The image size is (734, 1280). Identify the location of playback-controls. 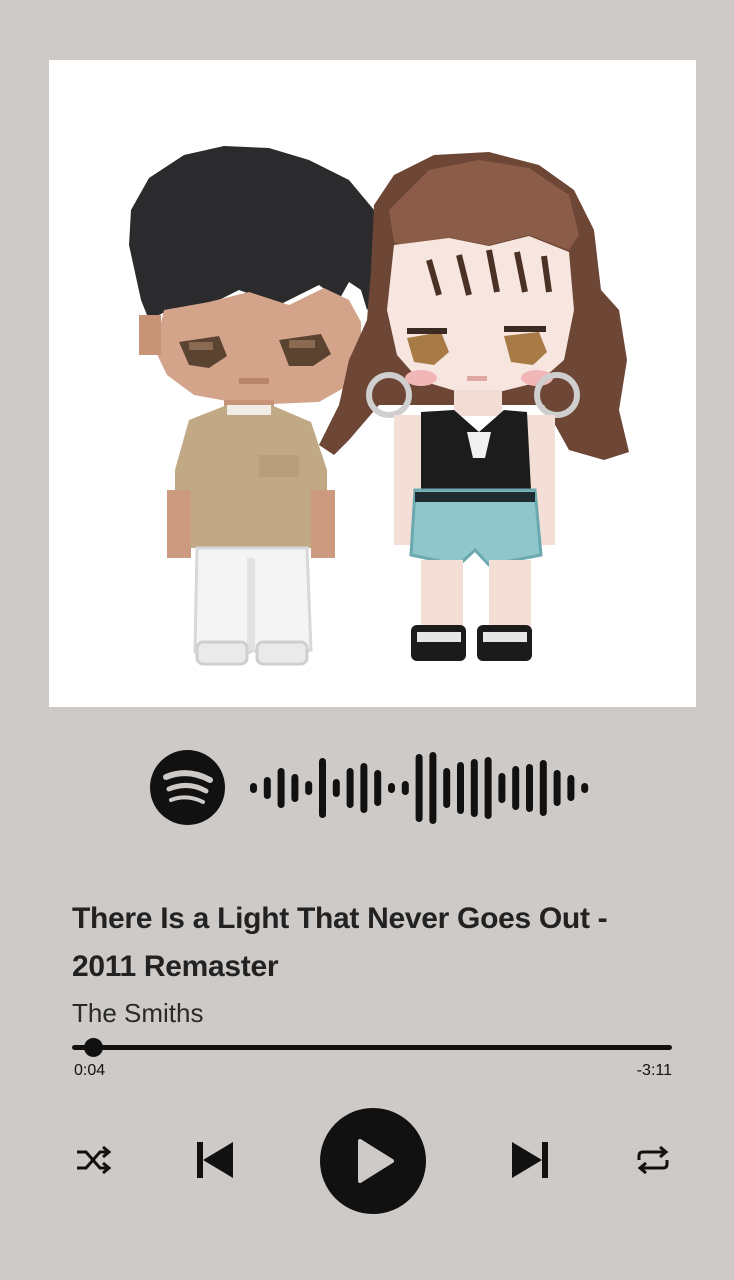
(367, 1161).